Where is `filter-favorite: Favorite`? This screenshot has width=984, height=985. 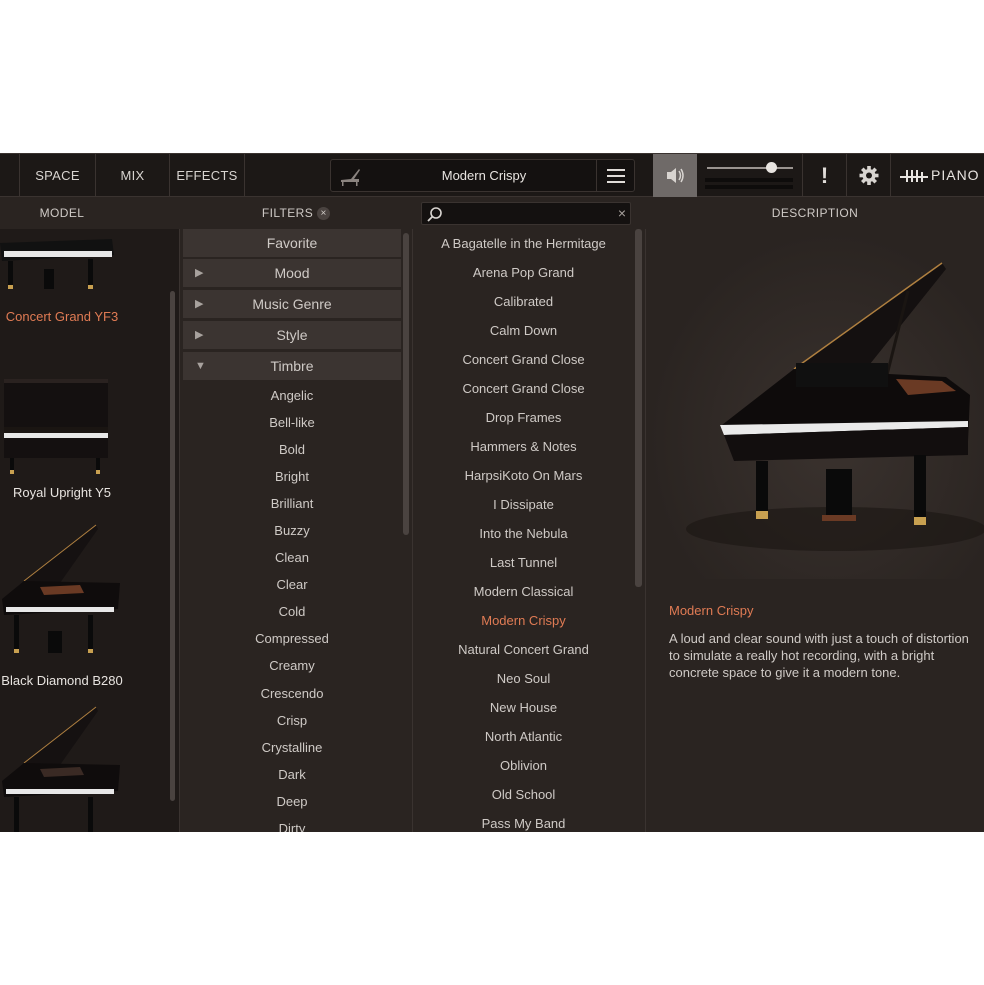 filter-favorite: Favorite is located at coordinates (292, 243).